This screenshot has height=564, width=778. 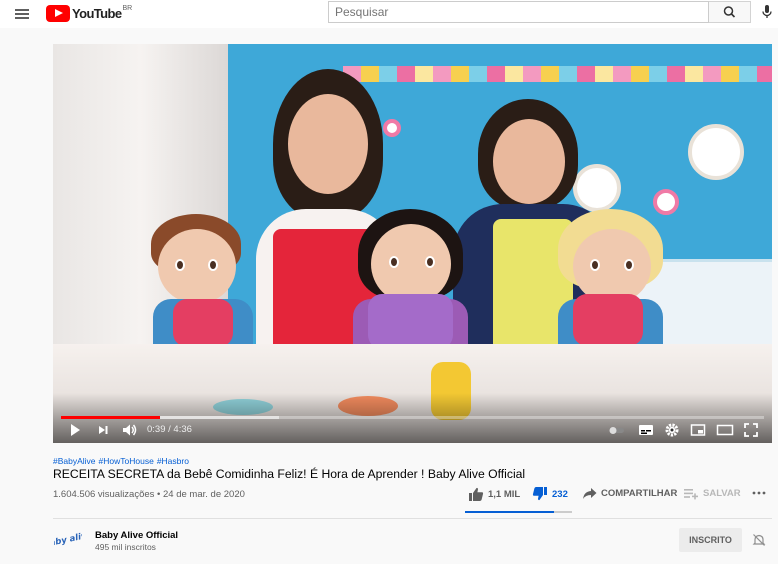 What do you see at coordinates (125, 547) in the screenshot?
I see `subscriber-count: 495 mil inscritos` at bounding box center [125, 547].